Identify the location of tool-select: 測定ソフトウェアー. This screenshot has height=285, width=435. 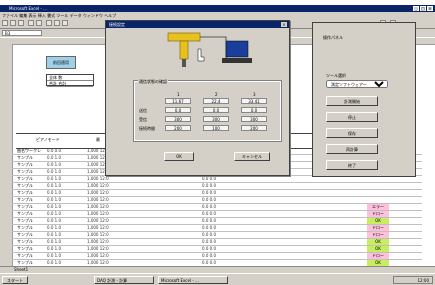
(357, 84).